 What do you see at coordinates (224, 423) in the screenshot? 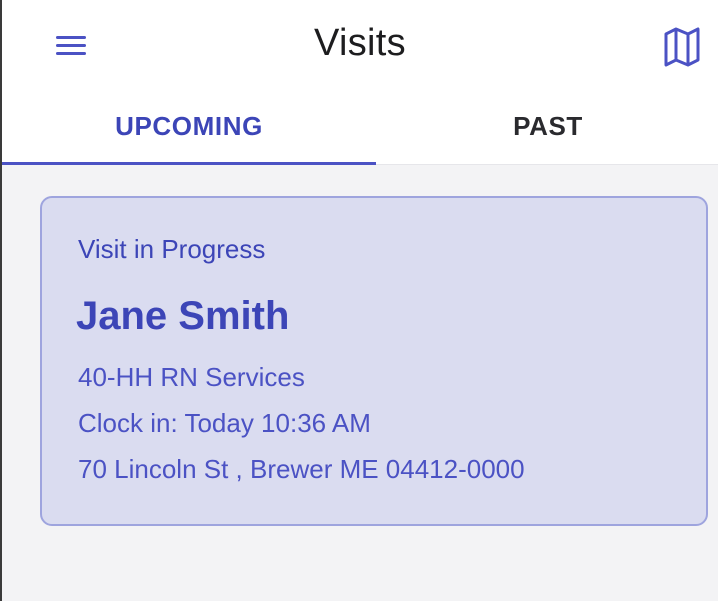
I see `clock-in-time: Clock in: Today 10:36 AM` at bounding box center [224, 423].